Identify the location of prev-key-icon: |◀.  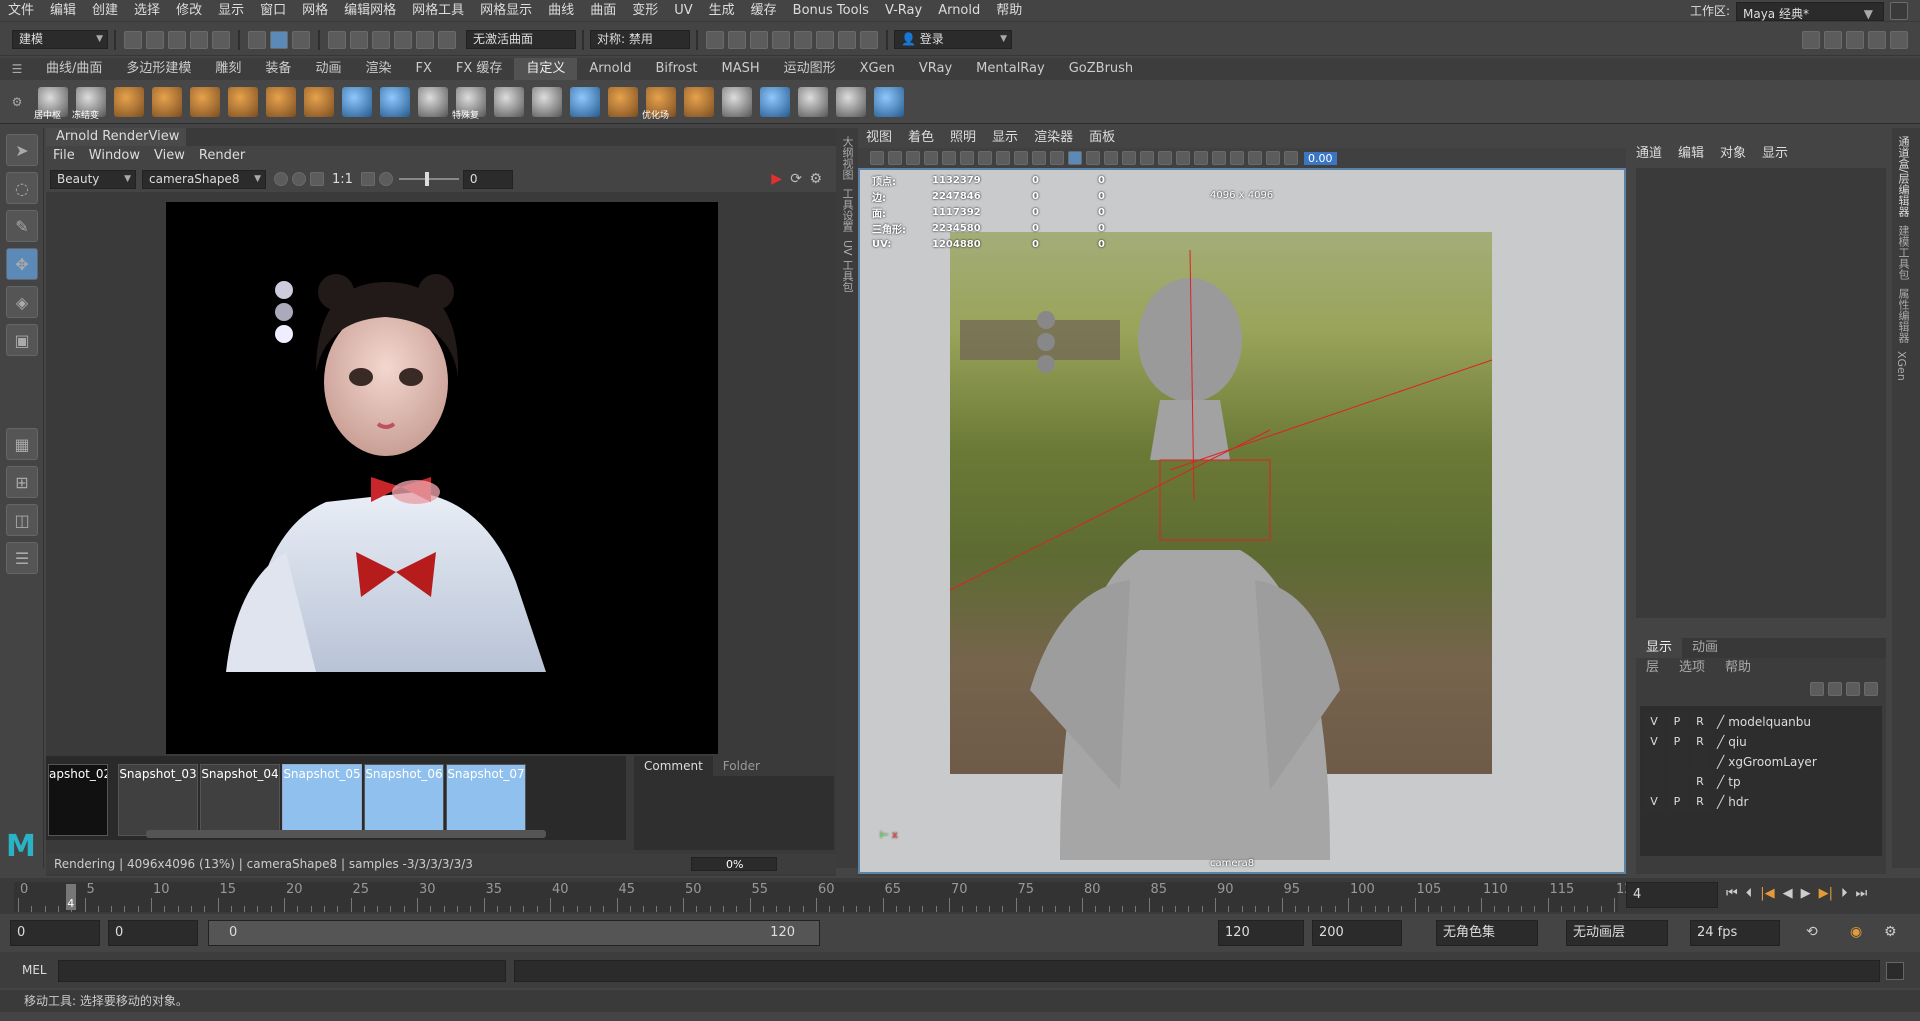
(1767, 893).